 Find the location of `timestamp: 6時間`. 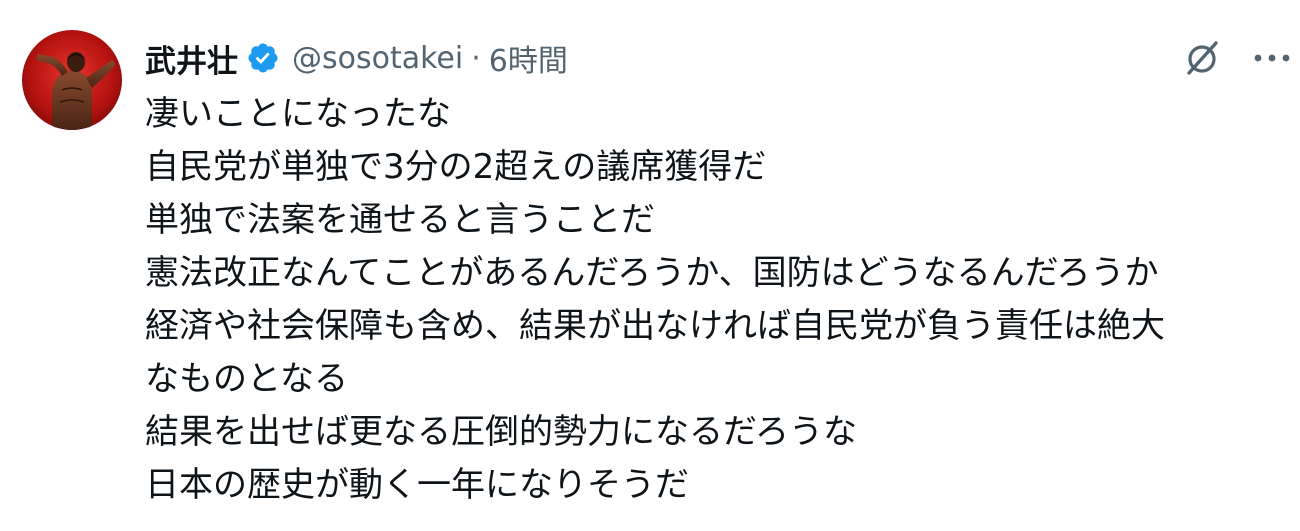

timestamp: 6時間 is located at coordinates (528, 58).